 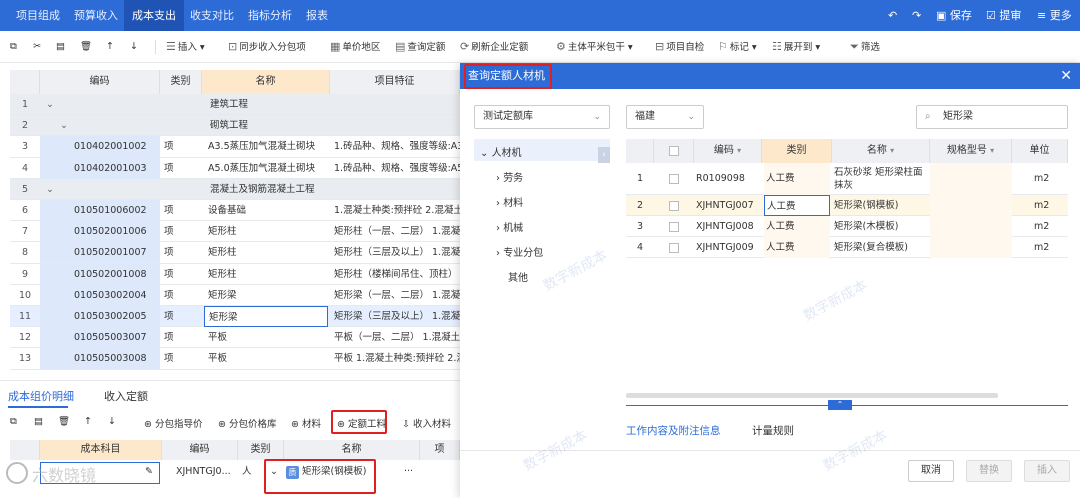 I want to click on main-area-button: ⚙ 主体平米包干 ▾, so click(x=594, y=47).